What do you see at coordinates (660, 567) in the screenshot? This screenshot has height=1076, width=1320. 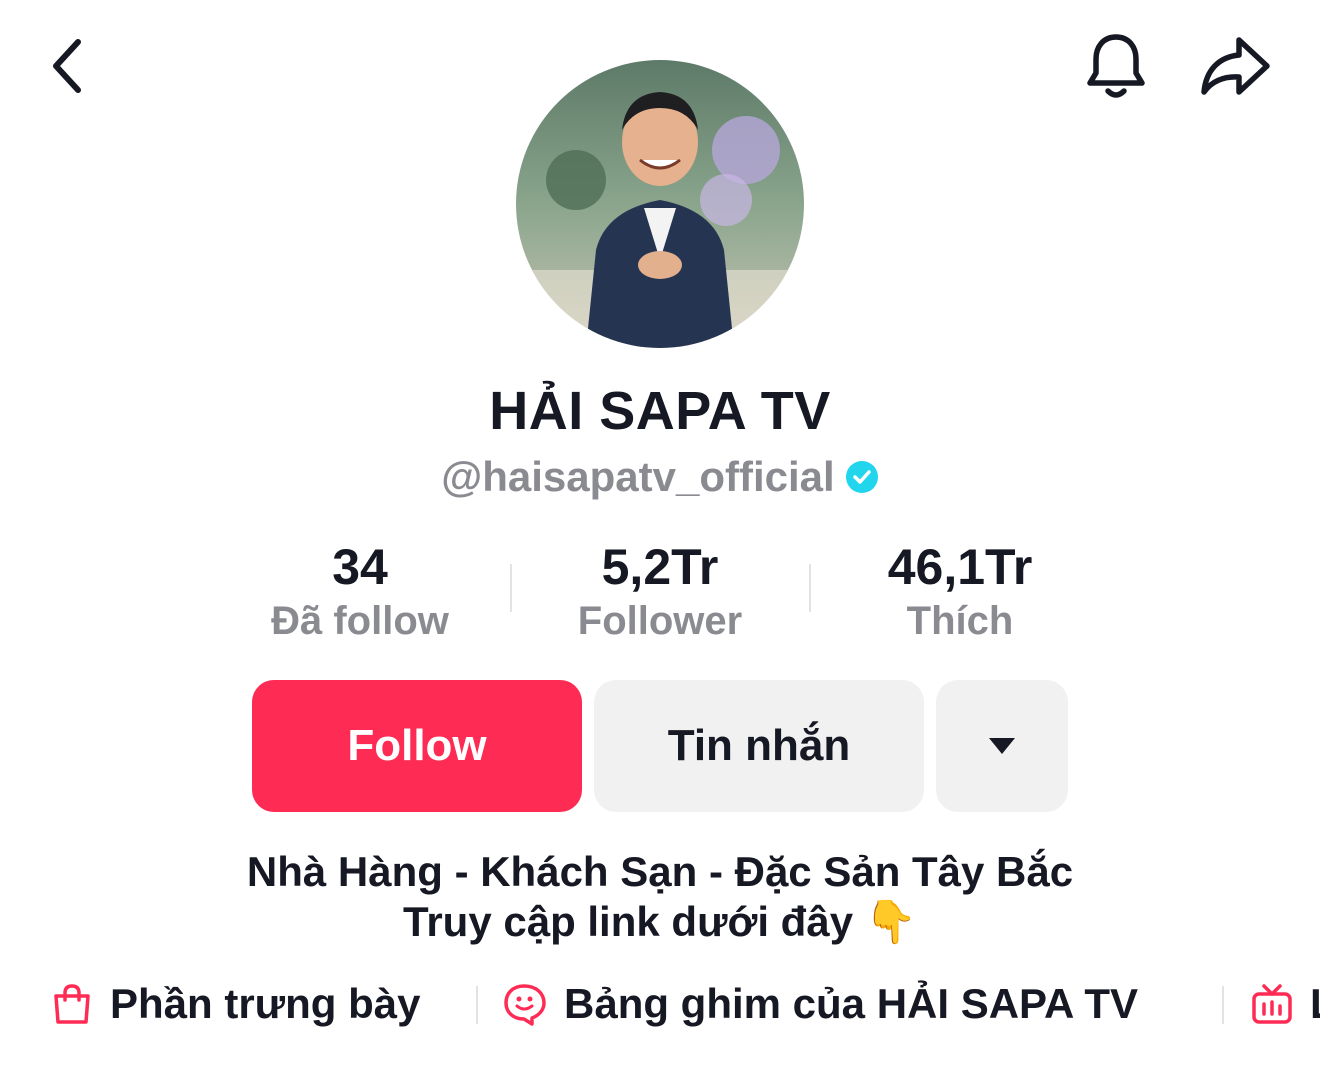 I see `stat-value: 5,2Tr` at bounding box center [660, 567].